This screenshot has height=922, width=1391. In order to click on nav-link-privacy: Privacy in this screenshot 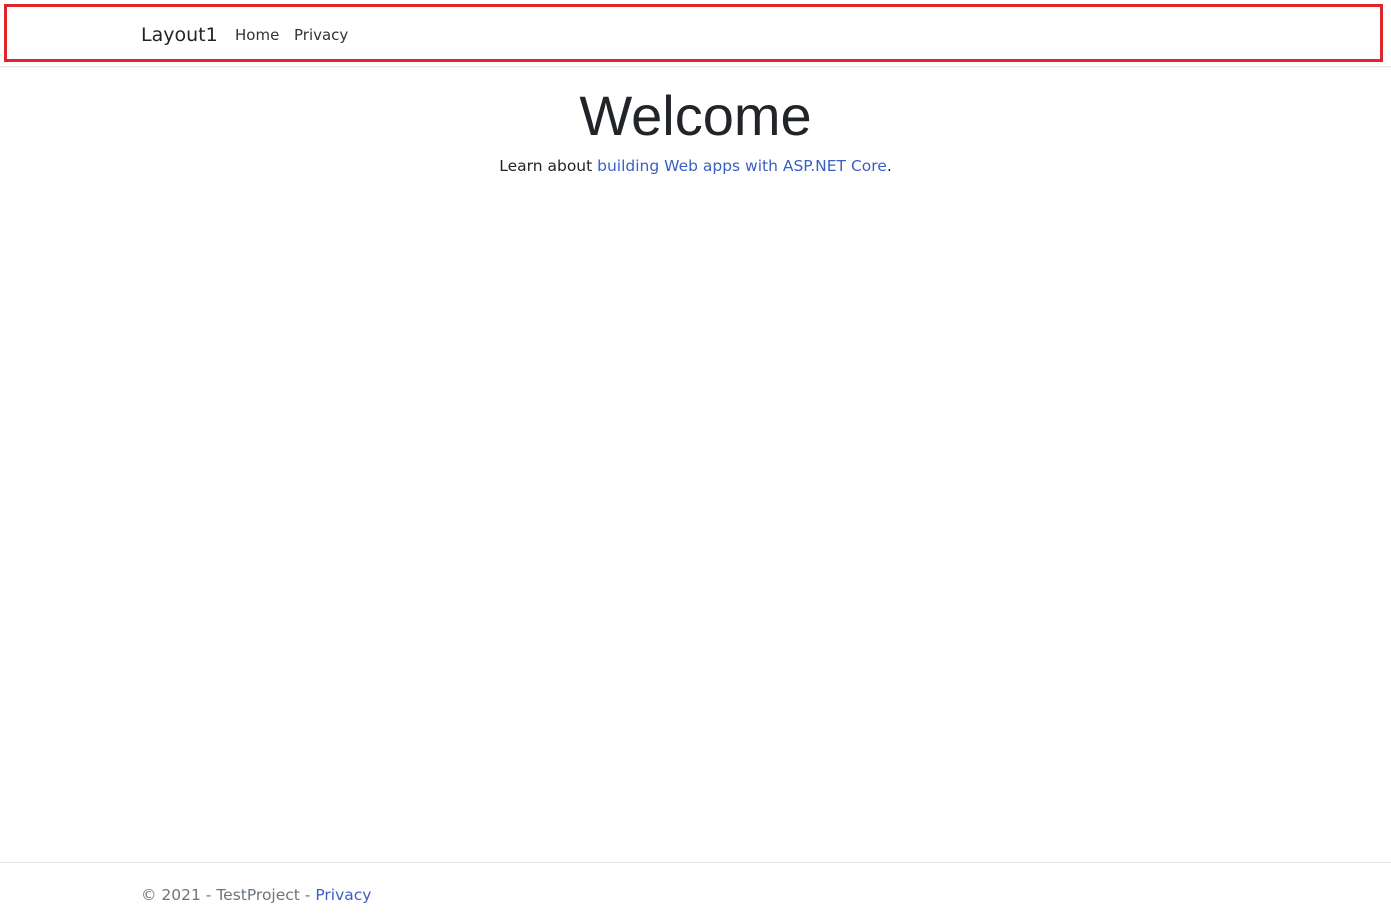, I will do `click(321, 35)`.